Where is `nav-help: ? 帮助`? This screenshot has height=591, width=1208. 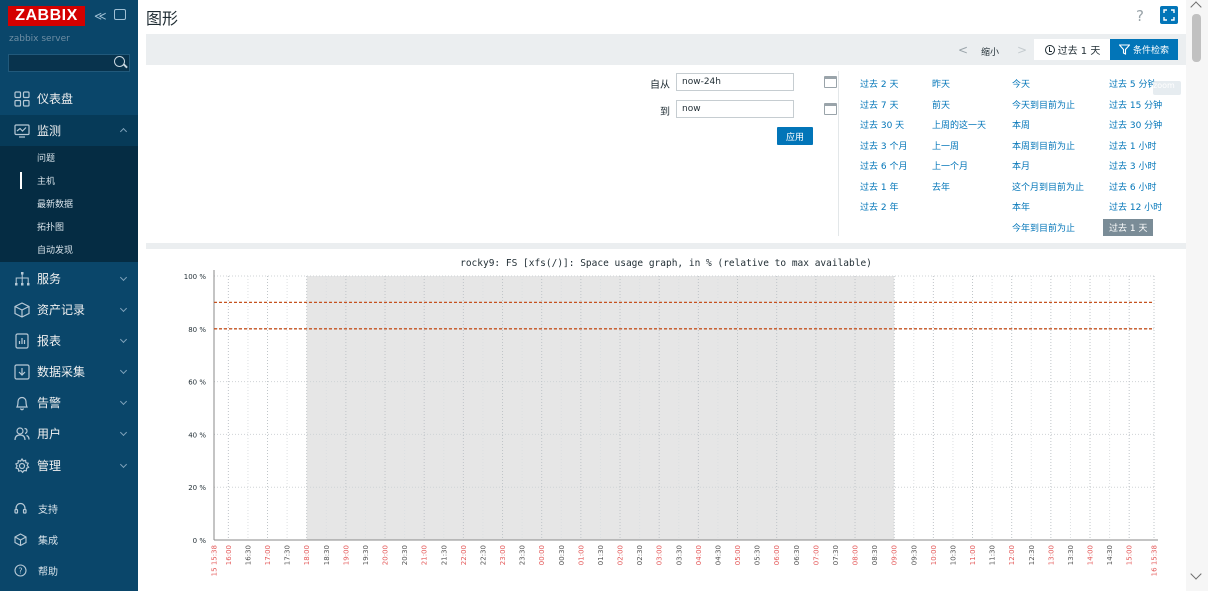 nav-help: ? 帮助 is located at coordinates (69, 570).